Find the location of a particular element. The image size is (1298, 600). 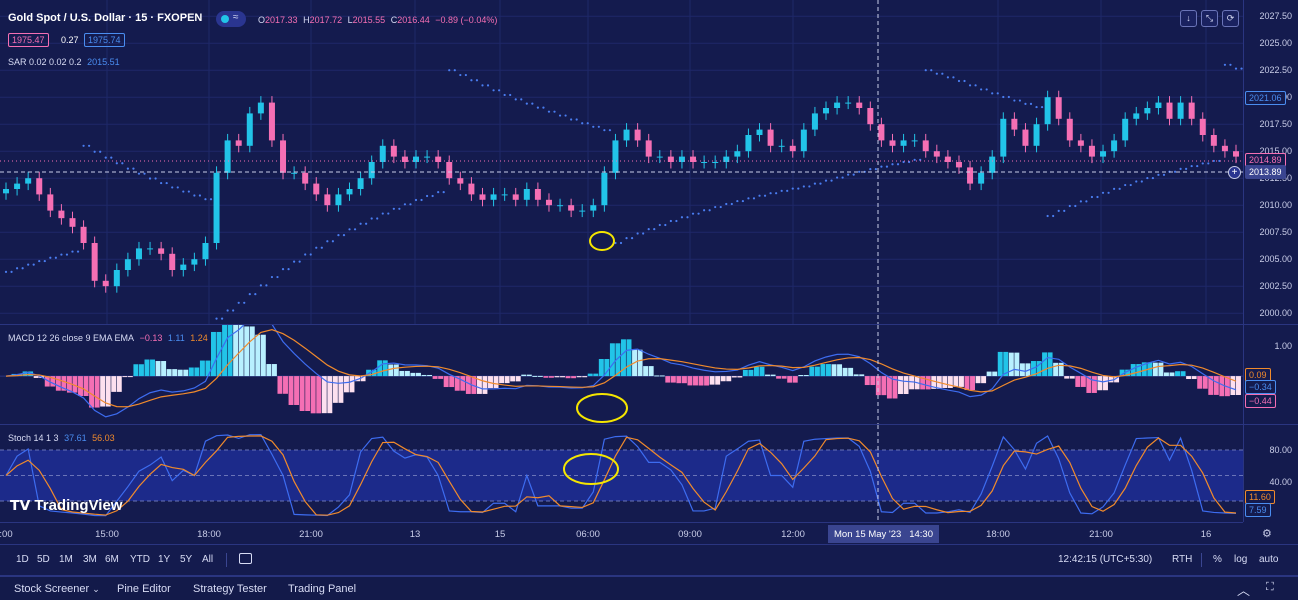

range-1d: 1D is located at coordinates (22, 559).